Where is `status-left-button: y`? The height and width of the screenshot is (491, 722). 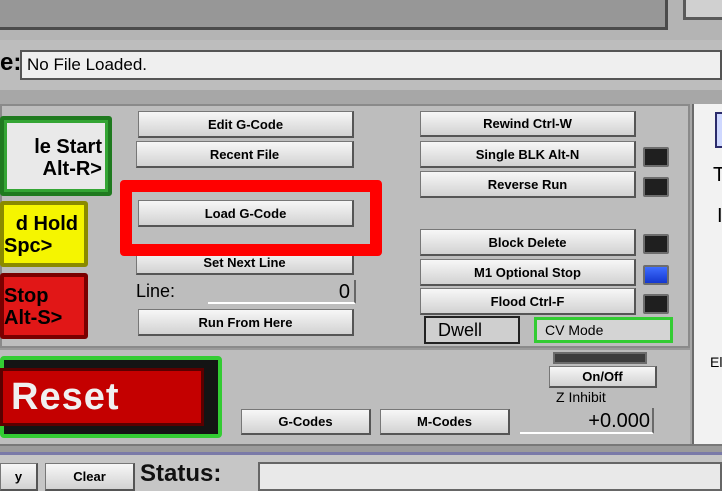 status-left-button: y is located at coordinates (19, 477).